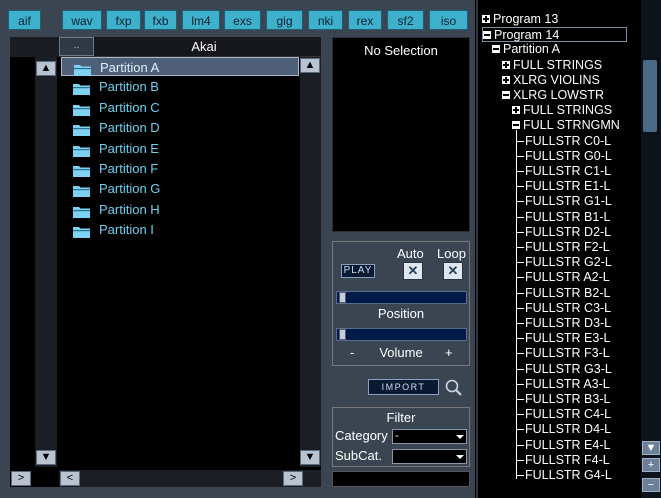 Image resolution: width=661 pixels, height=498 pixels. I want to click on tree-node-label: Program 13, so click(526, 19).